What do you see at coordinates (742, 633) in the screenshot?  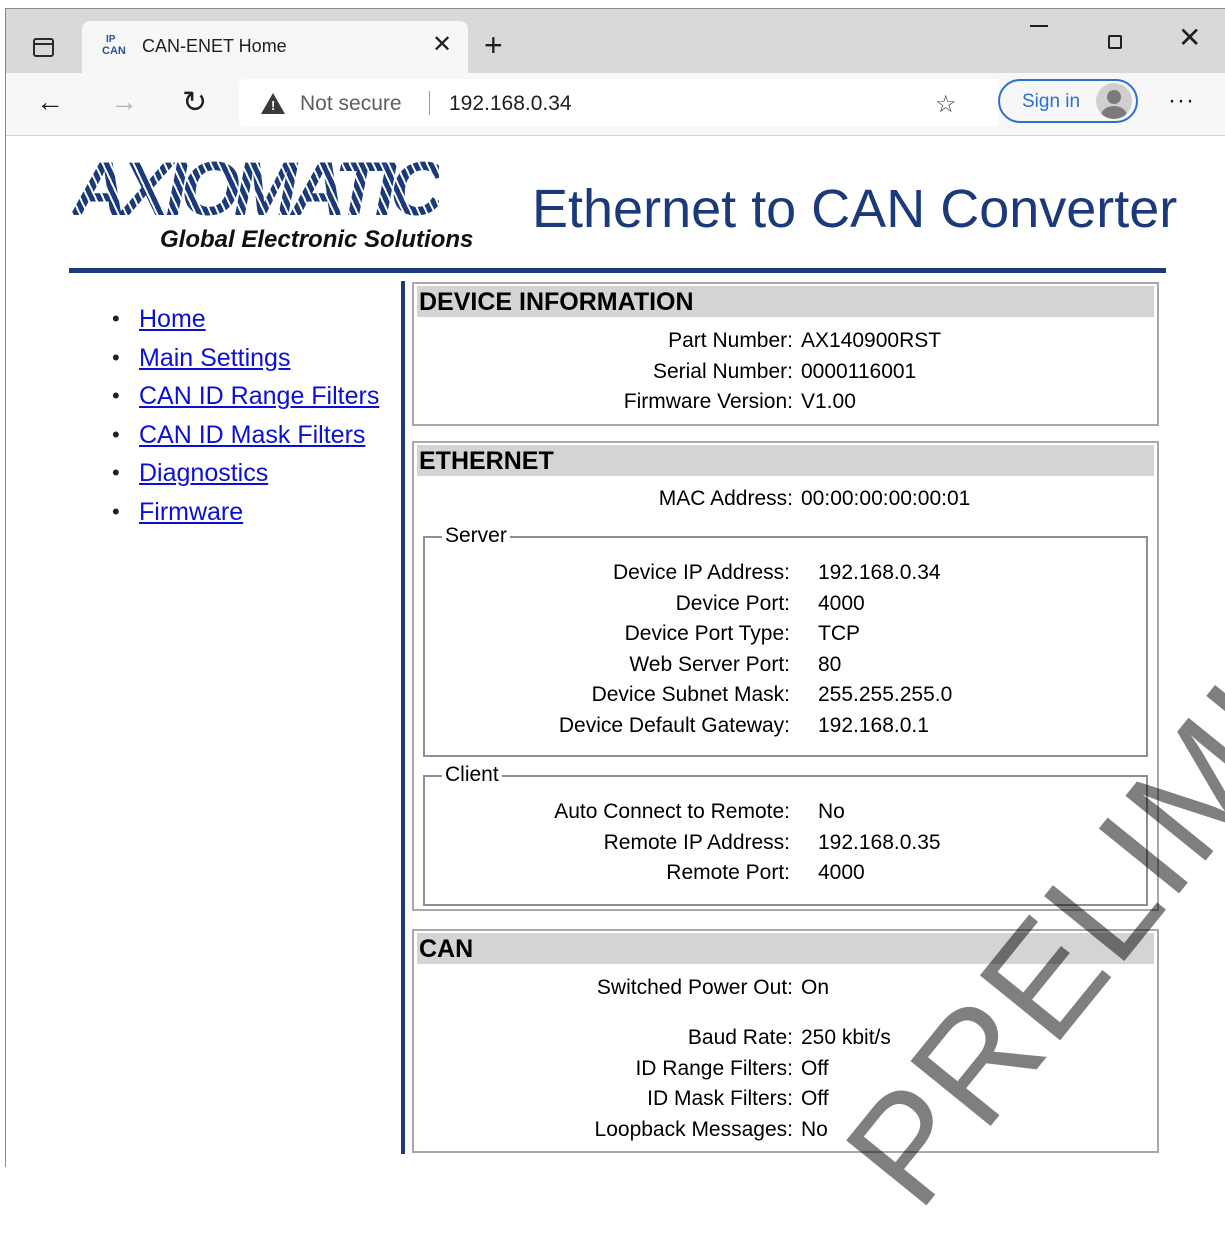 I see `info-row-device-port-type: Device Port Type: TCP` at bounding box center [742, 633].